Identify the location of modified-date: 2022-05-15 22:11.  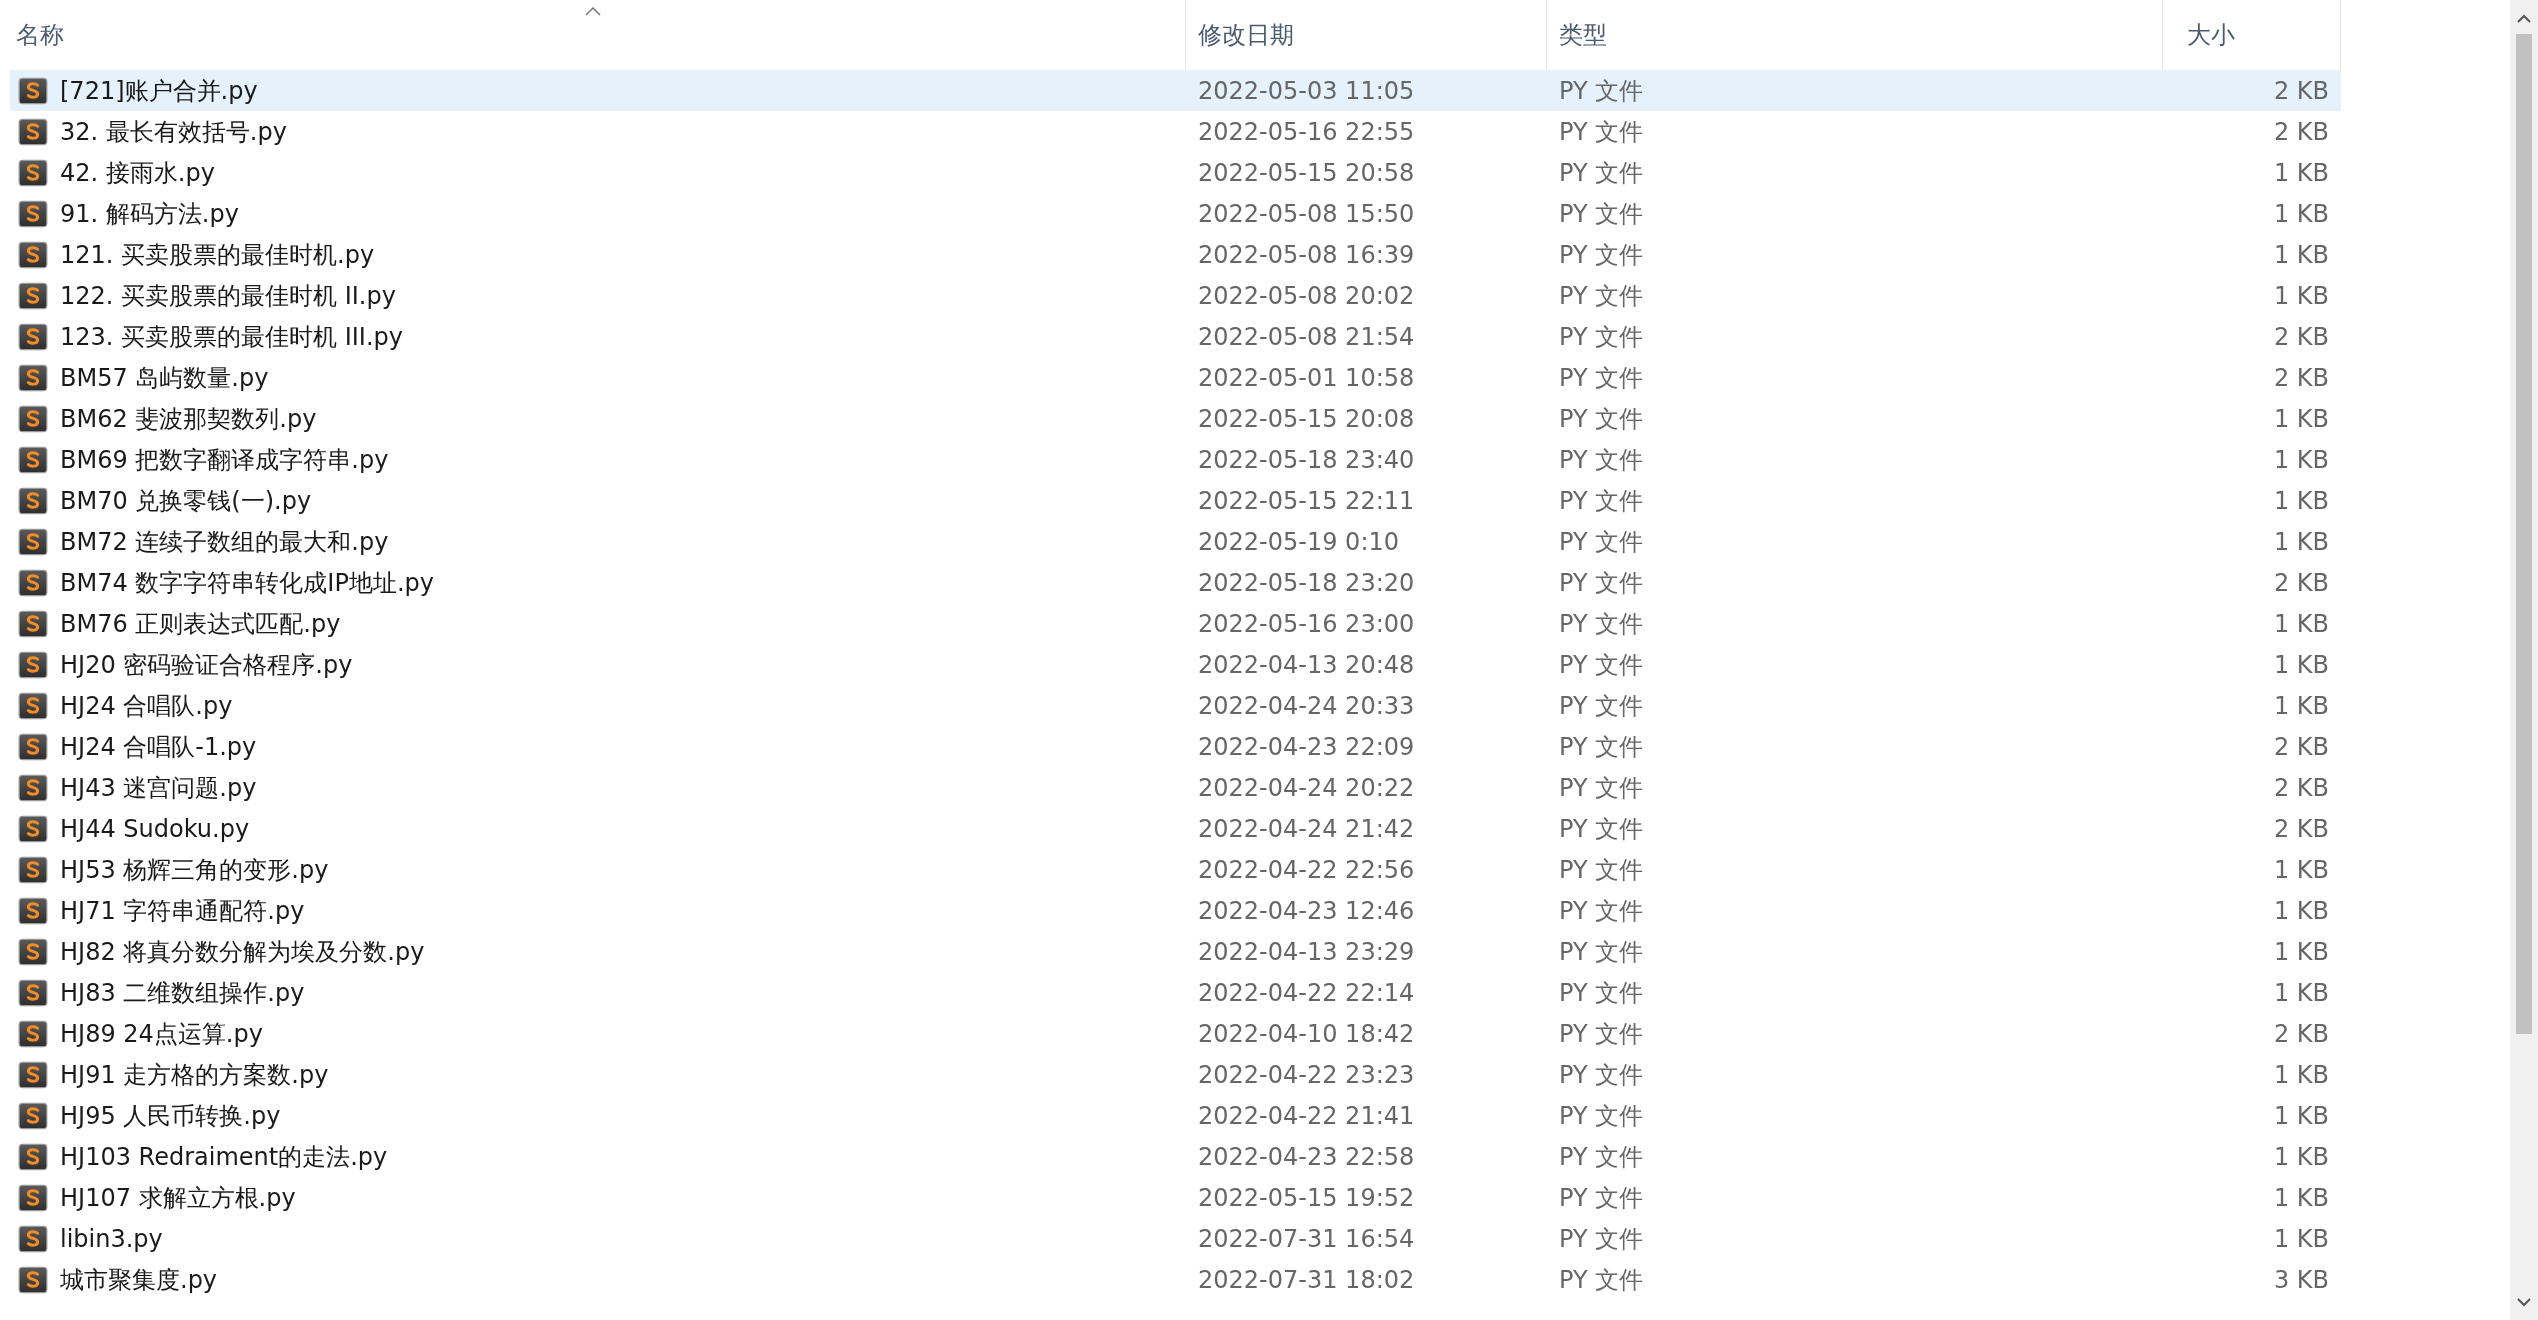
(1306, 500).